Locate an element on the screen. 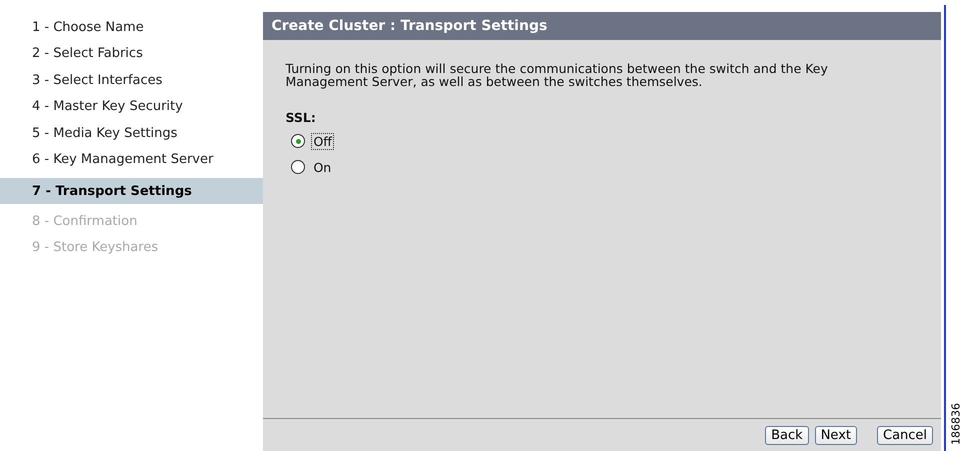 This screenshot has height=451, width=967. radio-label: On is located at coordinates (322, 167).